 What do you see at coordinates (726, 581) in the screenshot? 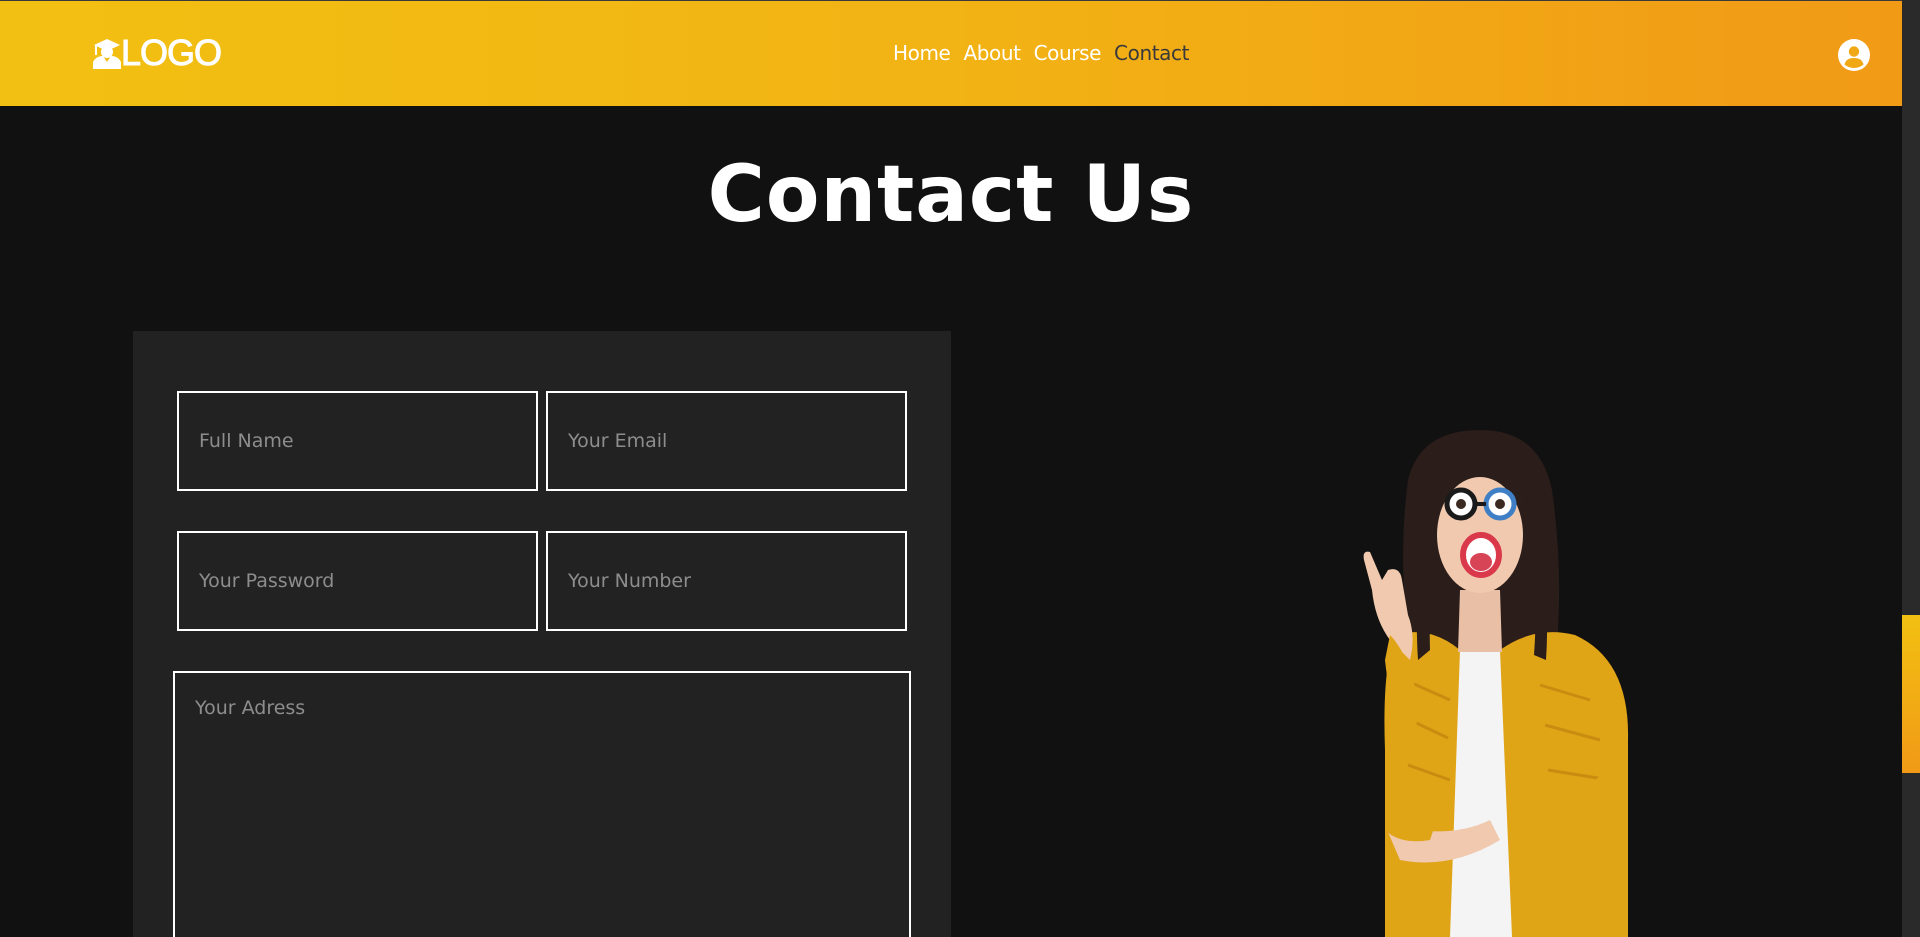
I see `number-input: Your Number` at bounding box center [726, 581].